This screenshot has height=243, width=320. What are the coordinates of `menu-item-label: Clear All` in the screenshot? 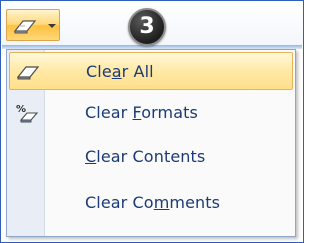 It's located at (120, 71).